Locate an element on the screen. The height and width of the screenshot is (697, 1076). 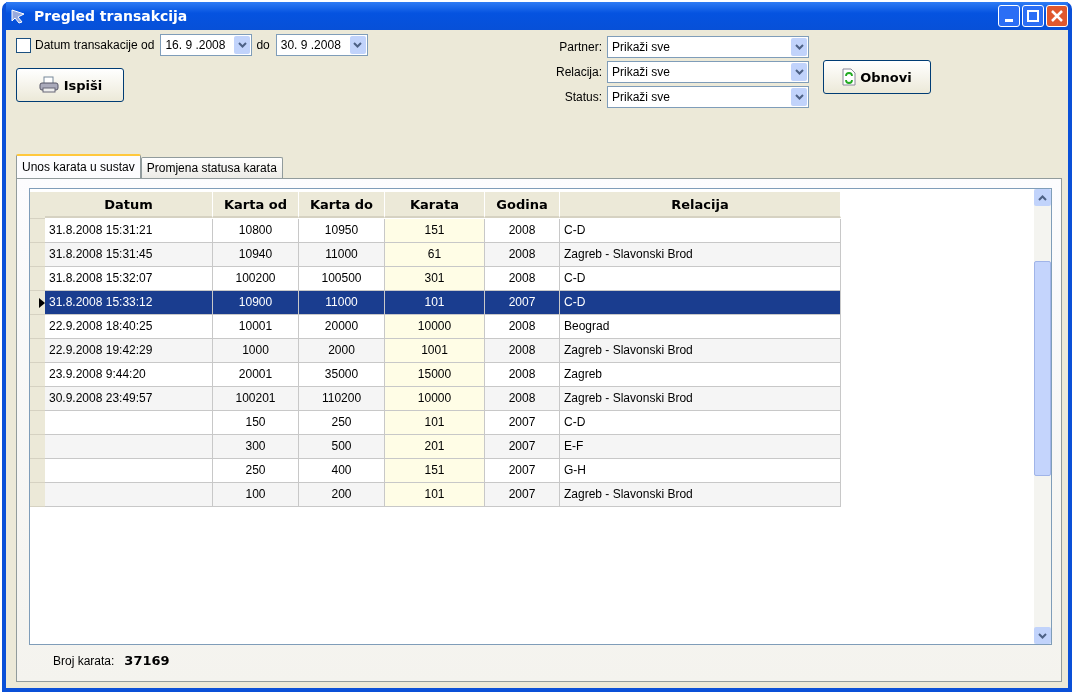
column-header: Karta do is located at coordinates (342, 205).